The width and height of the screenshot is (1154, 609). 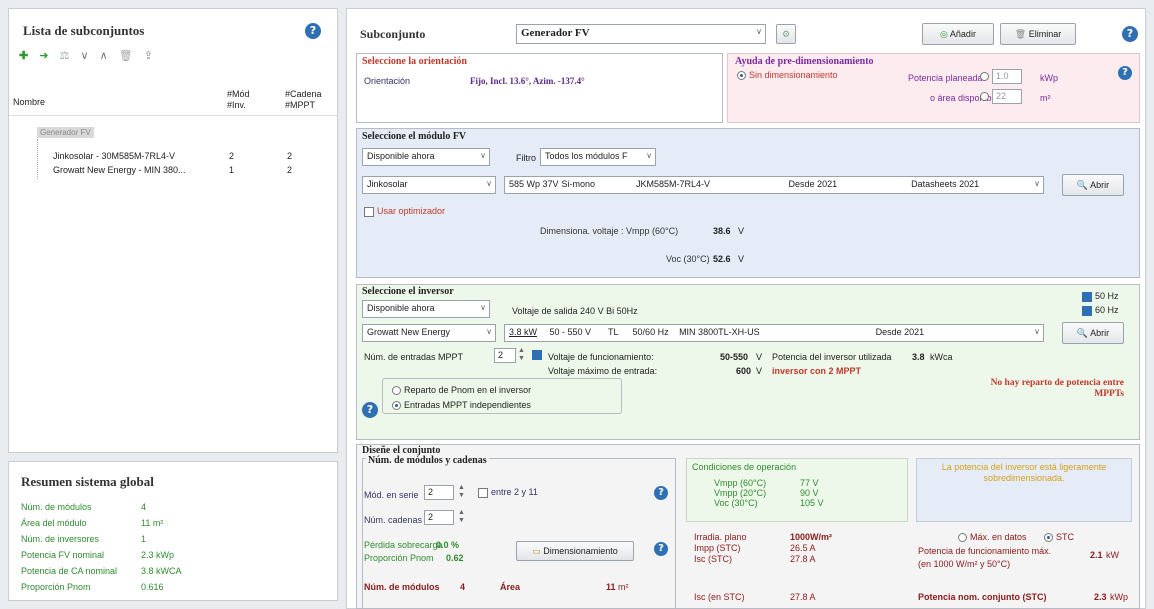 I want to click on stc-label: STC, so click(x=1065, y=537).